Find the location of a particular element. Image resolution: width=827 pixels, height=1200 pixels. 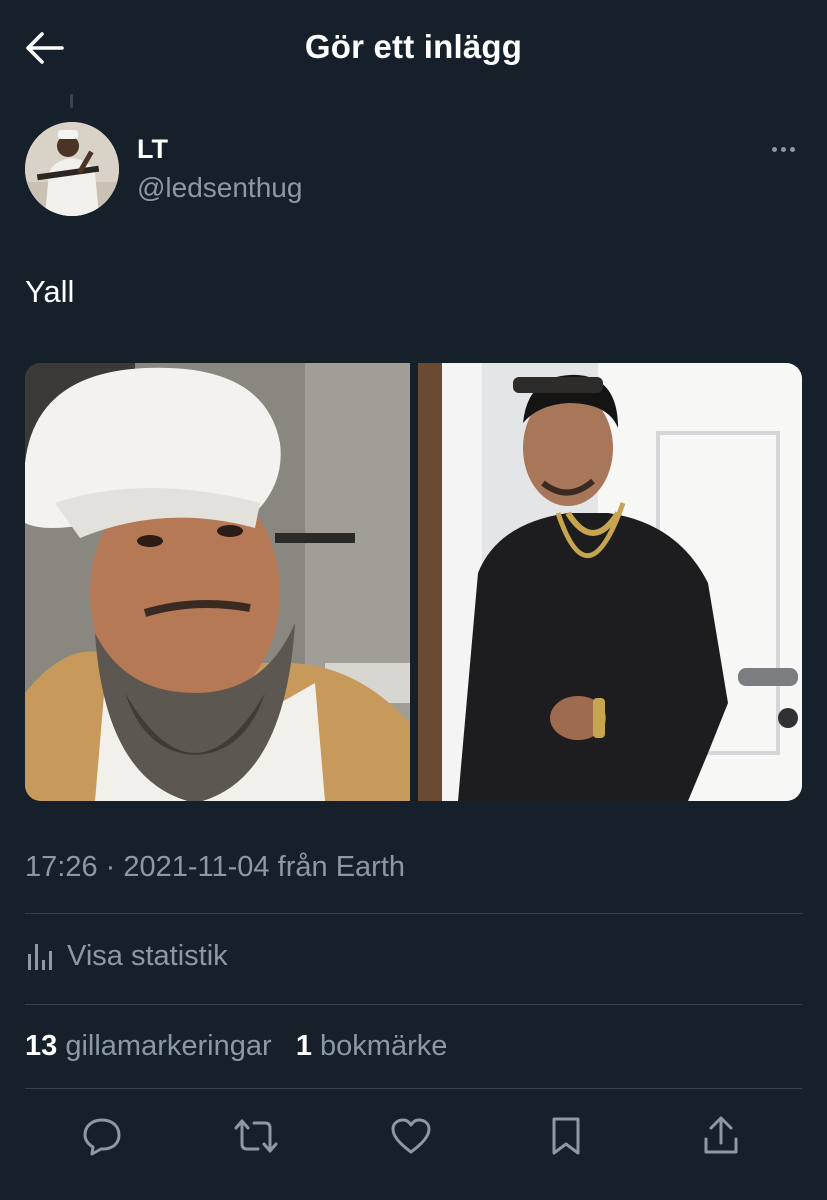

more-options-button is located at coordinates (783, 149).